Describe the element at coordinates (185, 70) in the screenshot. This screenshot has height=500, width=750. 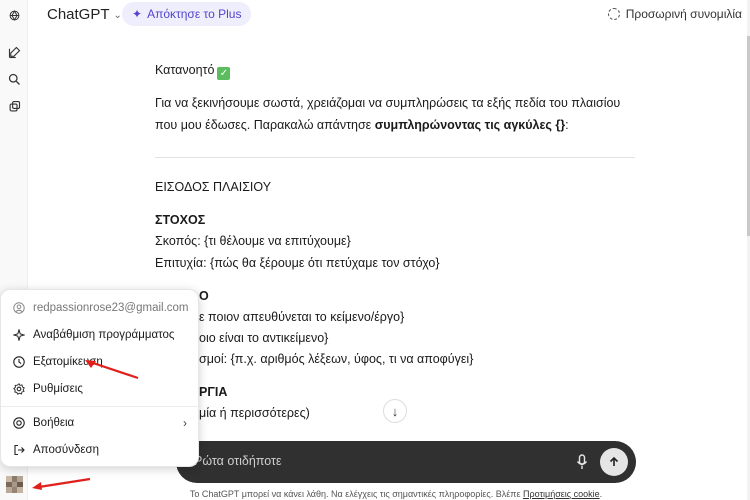
I see `understood-text: Κατανοητό` at that location.